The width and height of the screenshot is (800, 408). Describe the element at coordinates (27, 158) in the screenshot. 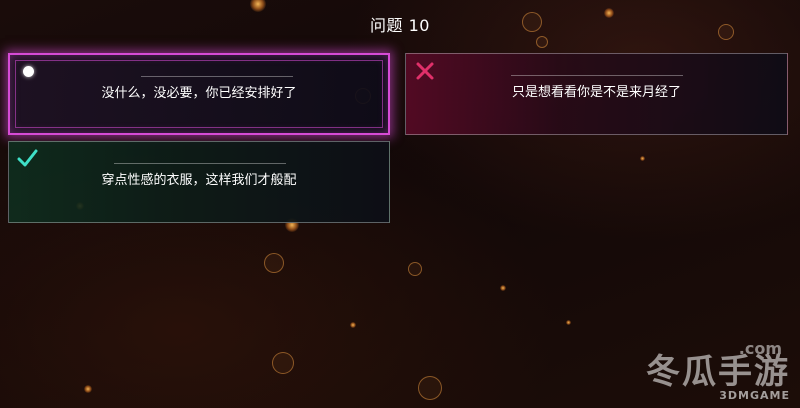

I see `check-icon` at that location.